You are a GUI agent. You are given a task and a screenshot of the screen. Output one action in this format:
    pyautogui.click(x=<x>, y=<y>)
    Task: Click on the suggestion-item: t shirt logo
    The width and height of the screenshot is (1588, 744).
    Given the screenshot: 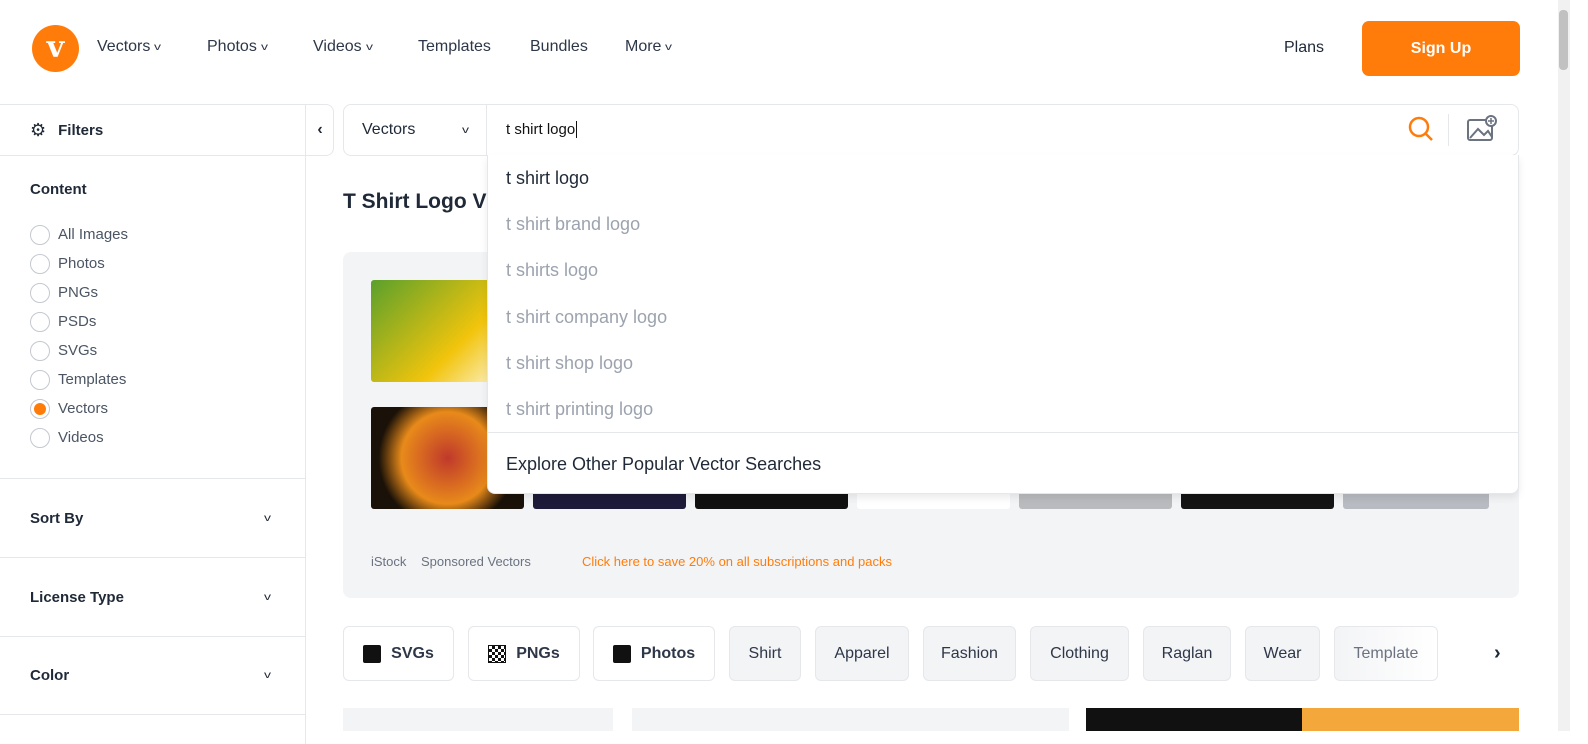 What is the action you would take?
    pyautogui.click(x=547, y=178)
    